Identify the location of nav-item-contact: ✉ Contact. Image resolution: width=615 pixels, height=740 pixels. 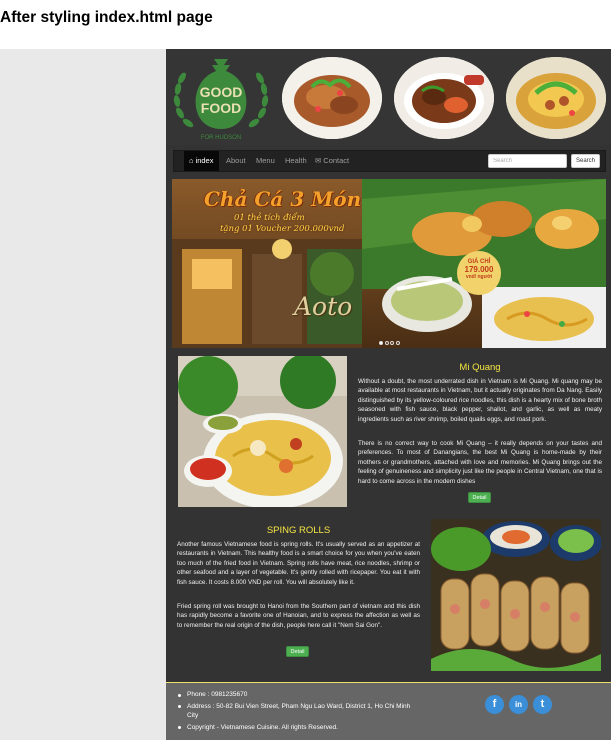
(332, 161).